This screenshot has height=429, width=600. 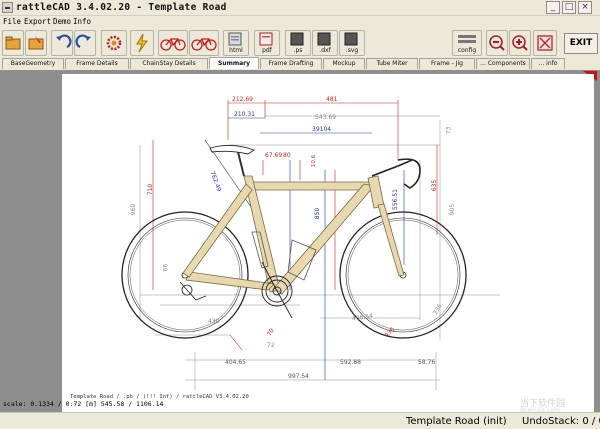 I want to click on pdf-label: pdf, so click(x=267, y=50).